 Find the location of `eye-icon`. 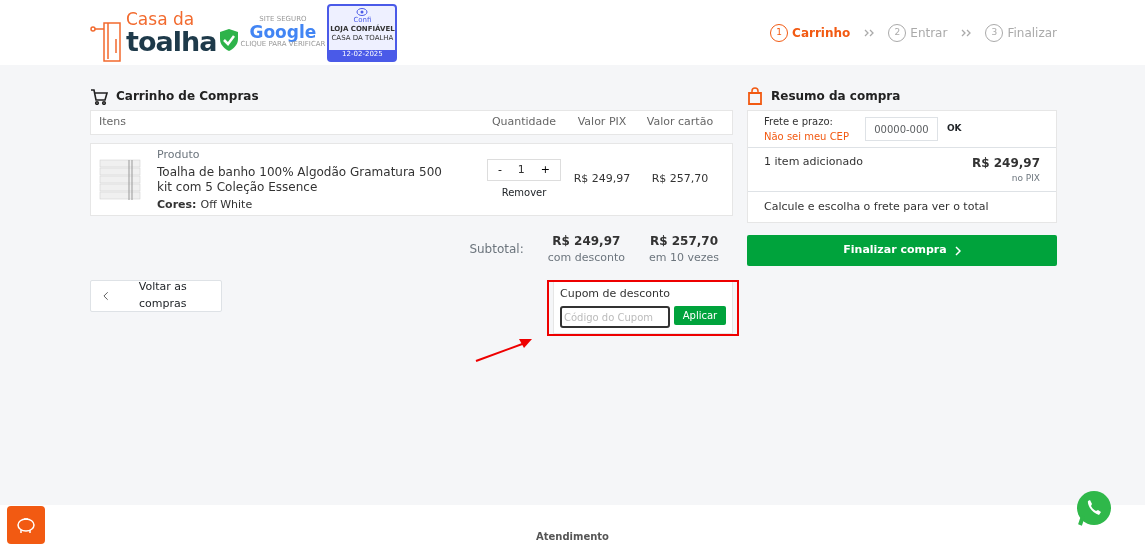

eye-icon is located at coordinates (362, 11).